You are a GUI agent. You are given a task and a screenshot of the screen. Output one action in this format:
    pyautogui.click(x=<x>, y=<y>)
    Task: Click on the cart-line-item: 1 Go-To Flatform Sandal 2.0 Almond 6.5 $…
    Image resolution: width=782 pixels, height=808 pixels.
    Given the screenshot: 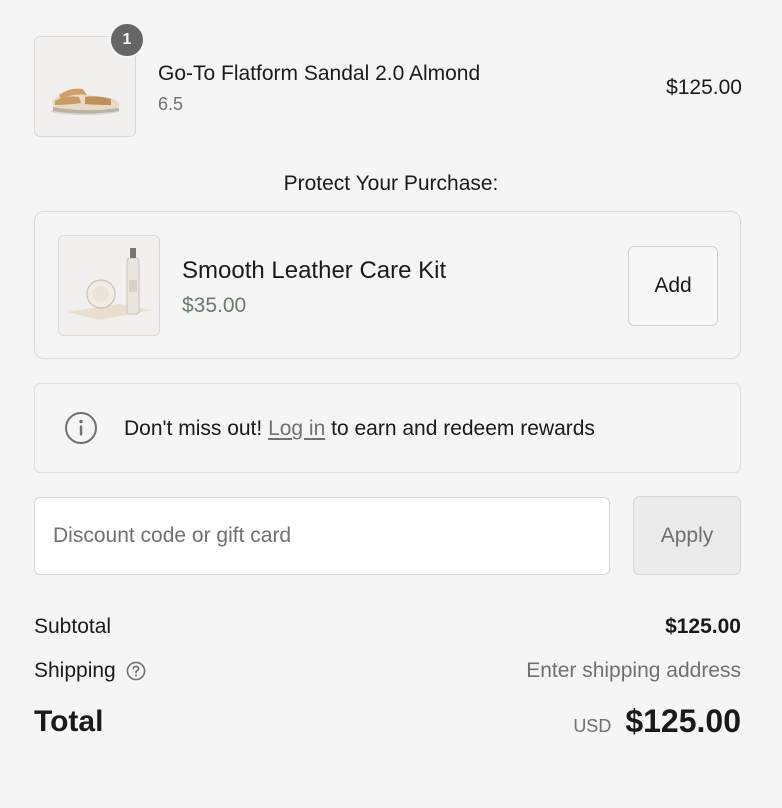 What is the action you would take?
    pyautogui.click(x=388, y=79)
    